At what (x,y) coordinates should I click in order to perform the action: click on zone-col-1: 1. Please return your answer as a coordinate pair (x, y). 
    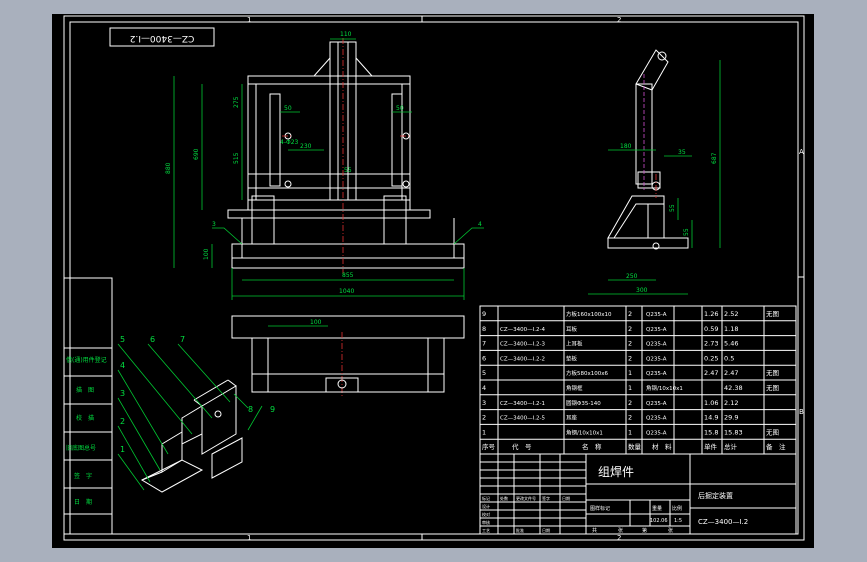
    Looking at the image, I should click on (249, 20).